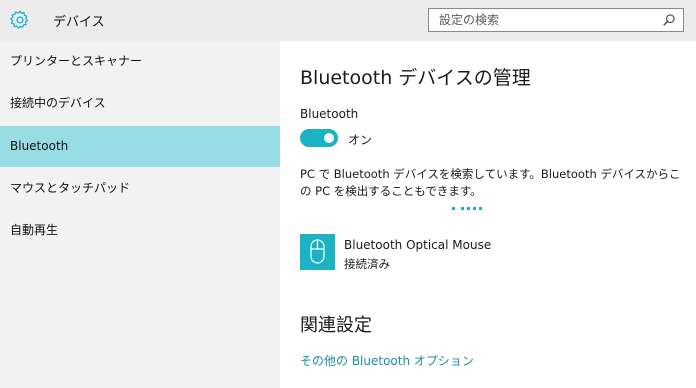 The width and height of the screenshot is (696, 388). What do you see at coordinates (367, 264) in the screenshot?
I see `device-status: 接続済み` at bounding box center [367, 264].